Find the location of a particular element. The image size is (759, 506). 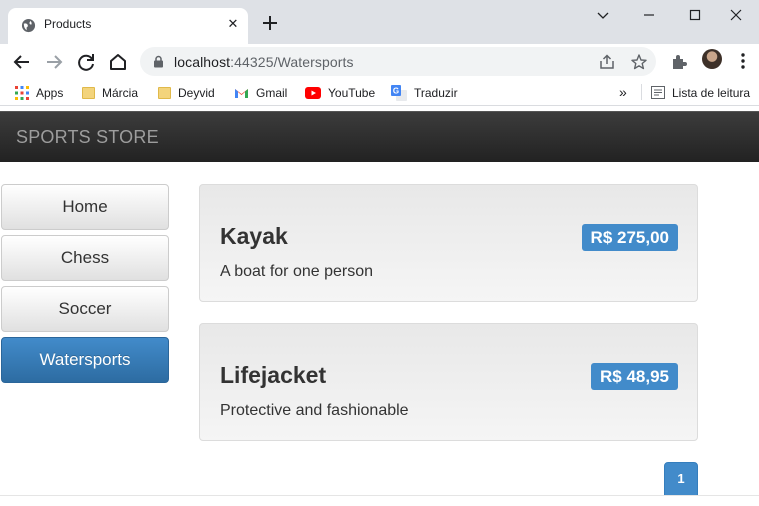

kebab-menu-icon is located at coordinates (743, 61).